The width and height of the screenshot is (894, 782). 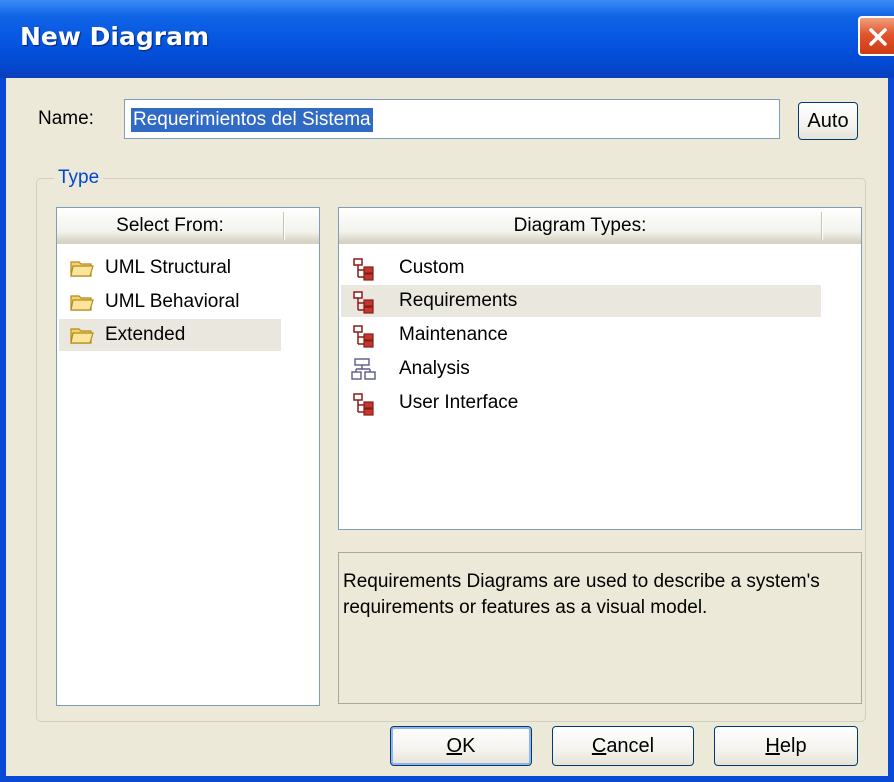 I want to click on close-icon, so click(x=878, y=37).